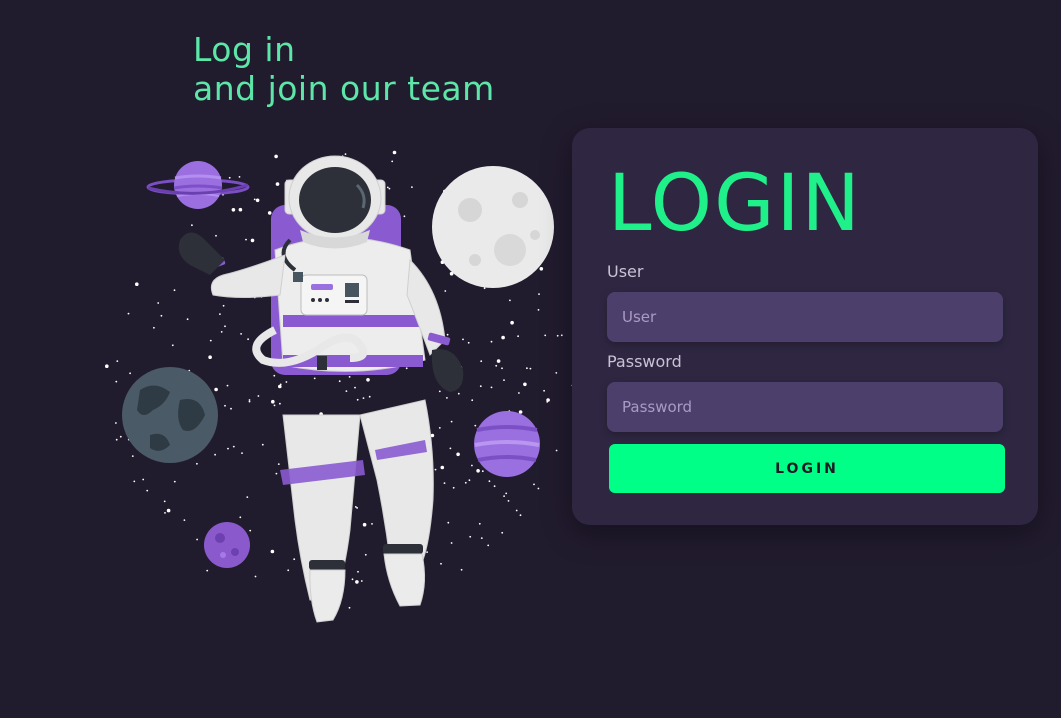 The image size is (1061, 718). What do you see at coordinates (805, 407) in the screenshot?
I see `password-input` at bounding box center [805, 407].